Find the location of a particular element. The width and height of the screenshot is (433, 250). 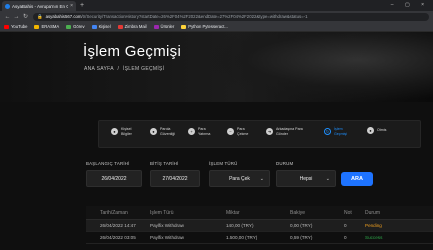

menu-item-label: Para Çekme is located at coordinates (243, 131).